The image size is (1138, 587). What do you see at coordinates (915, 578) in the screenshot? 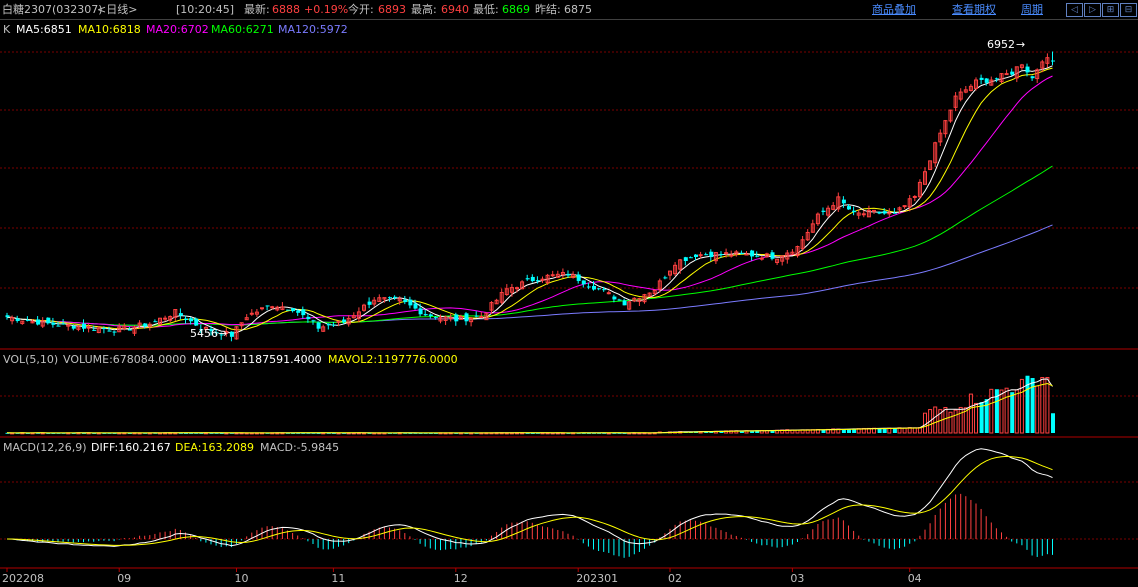
I see `x-tick-label: 04` at bounding box center [915, 578].